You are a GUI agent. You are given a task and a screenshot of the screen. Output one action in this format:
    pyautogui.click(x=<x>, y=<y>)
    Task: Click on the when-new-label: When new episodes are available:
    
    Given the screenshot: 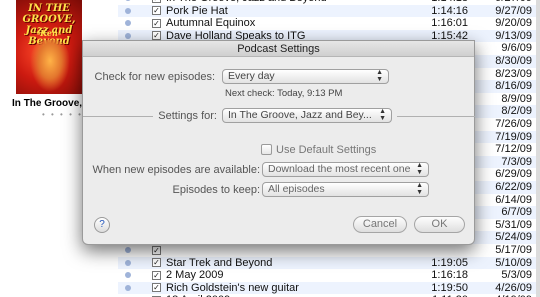 What is the action you would take?
    pyautogui.click(x=176, y=170)
    